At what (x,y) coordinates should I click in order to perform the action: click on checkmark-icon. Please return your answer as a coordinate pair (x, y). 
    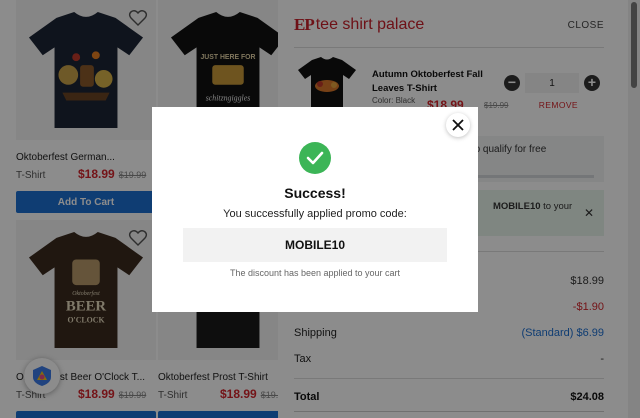
    Looking at the image, I should click on (315, 158).